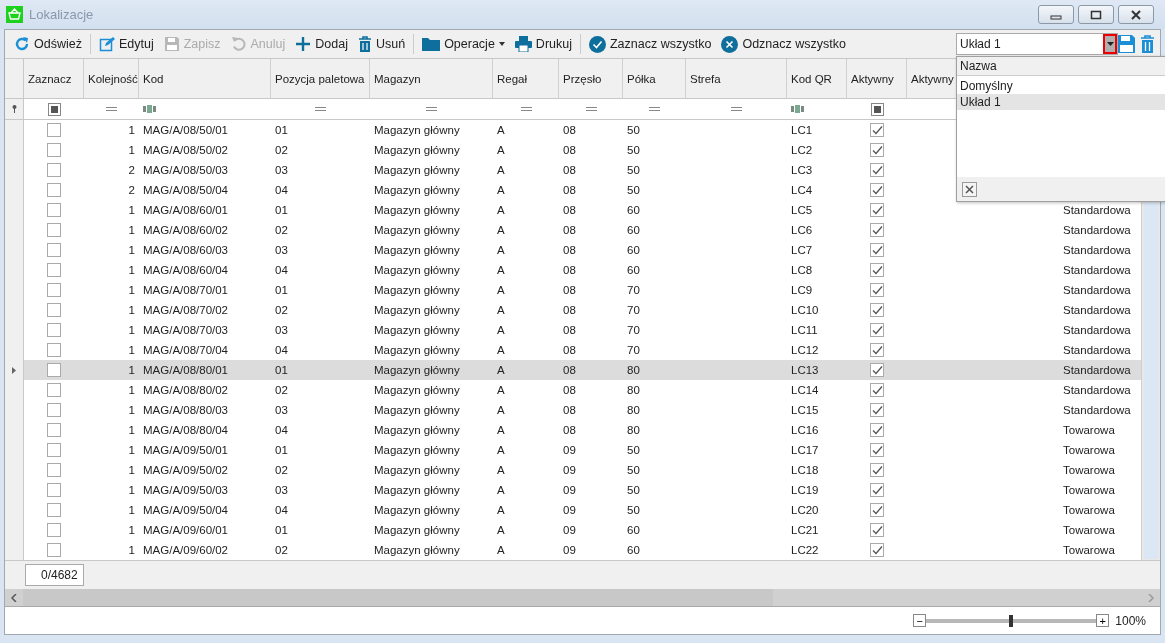 This screenshot has width=1165, height=643. What do you see at coordinates (783, 44) in the screenshot?
I see `toolbar-button: Odznacz wszystko` at bounding box center [783, 44].